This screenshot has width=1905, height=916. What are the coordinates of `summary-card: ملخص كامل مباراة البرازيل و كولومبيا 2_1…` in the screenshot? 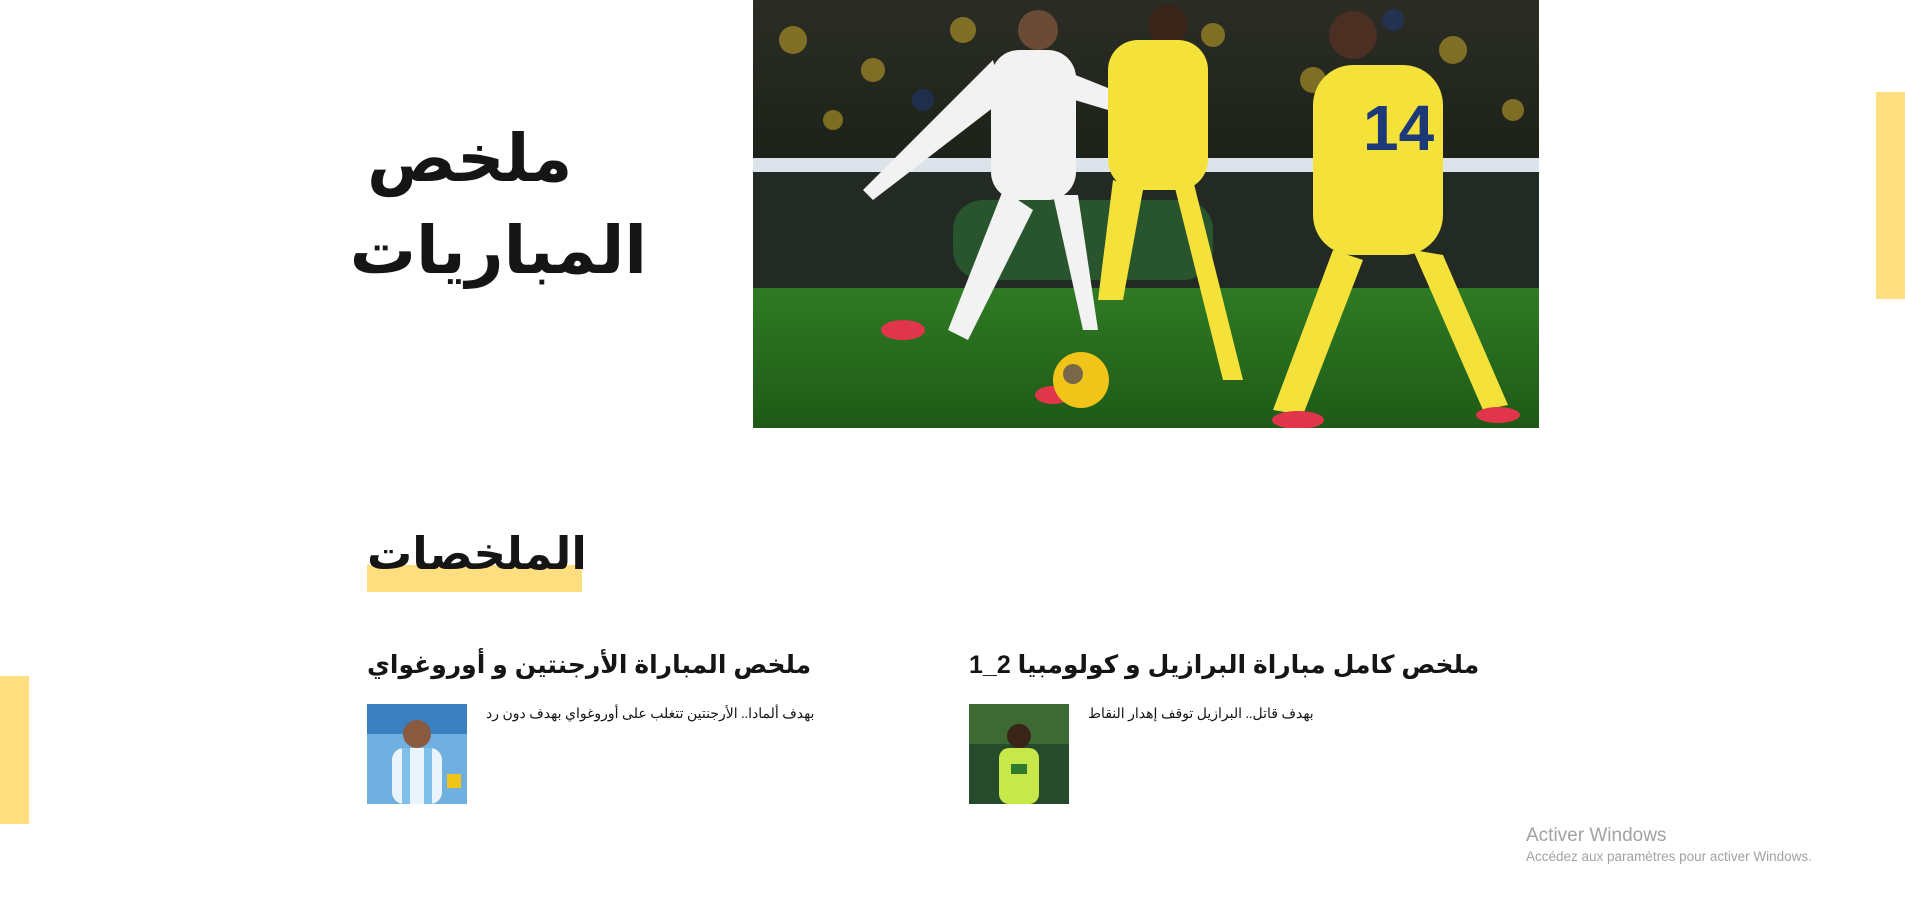 It's located at (1229, 726).